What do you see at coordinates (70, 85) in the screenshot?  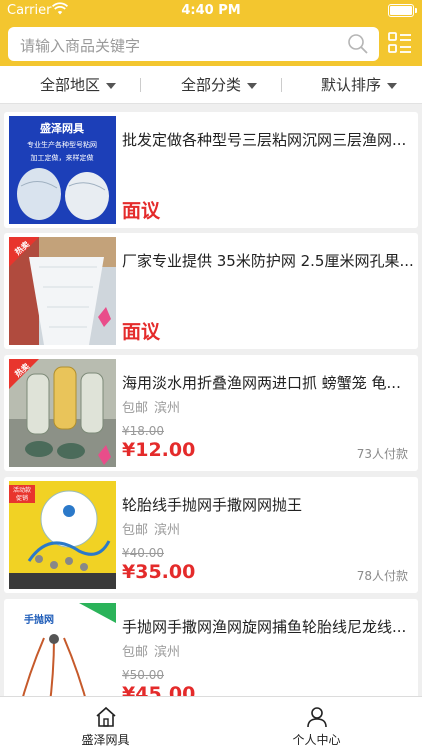 I see `filter-region-label: 全部地区` at bounding box center [70, 85].